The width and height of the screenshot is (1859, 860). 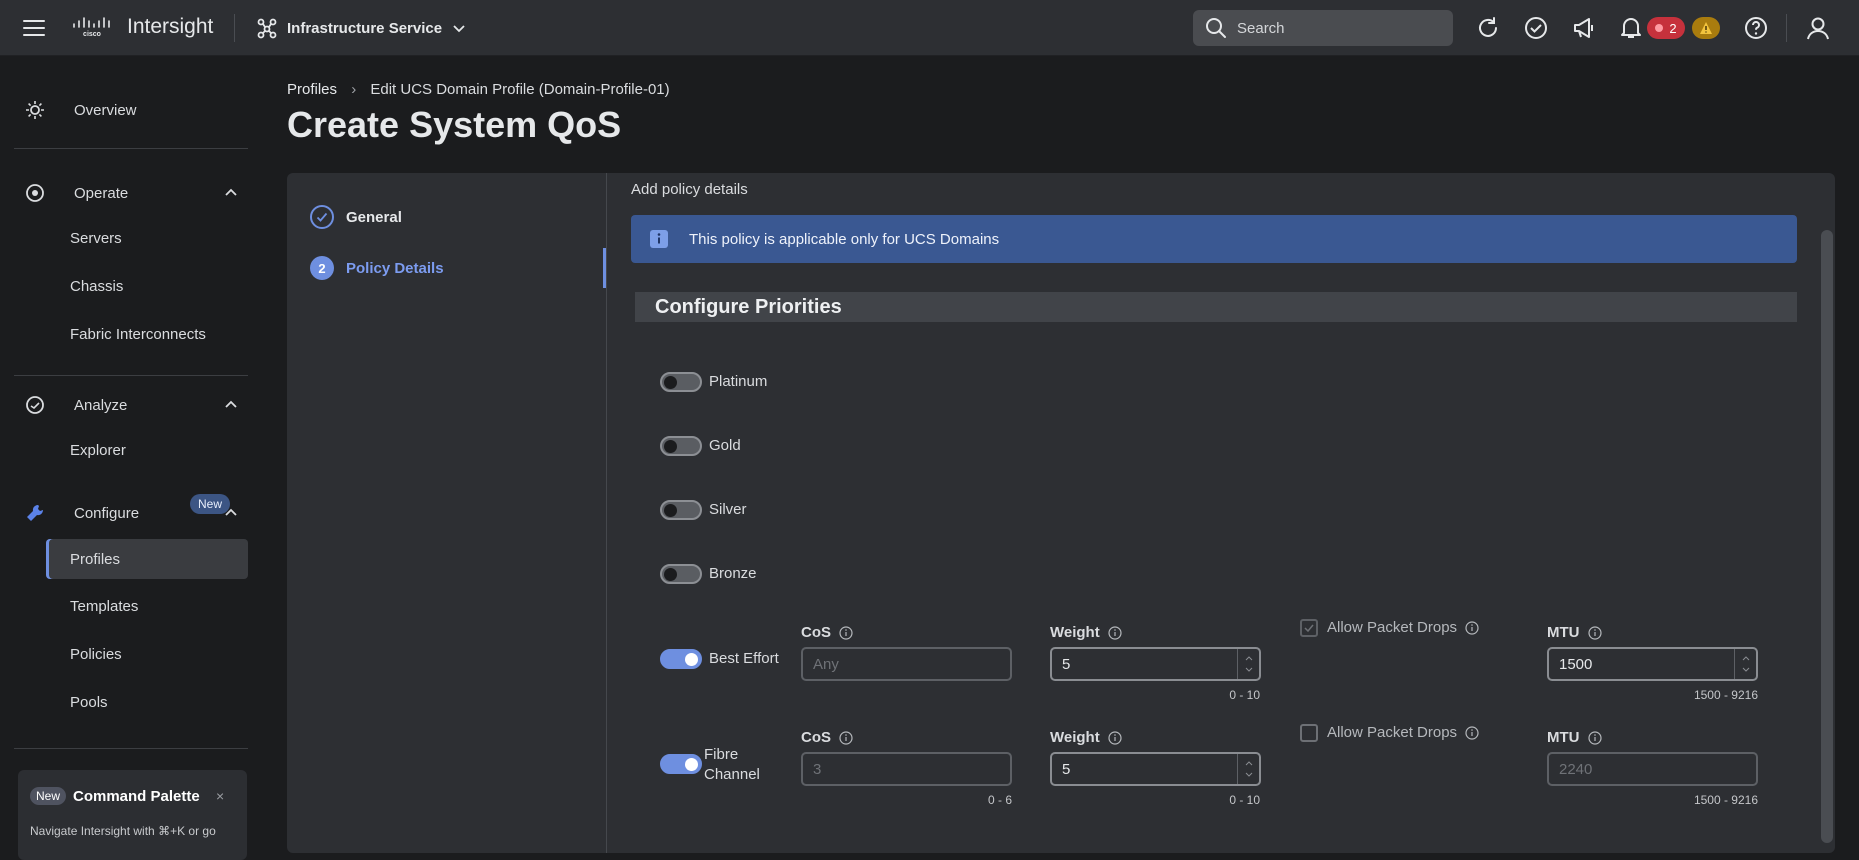 What do you see at coordinates (136, 796) in the screenshot?
I see `command-palette-title: Command Palette` at bounding box center [136, 796].